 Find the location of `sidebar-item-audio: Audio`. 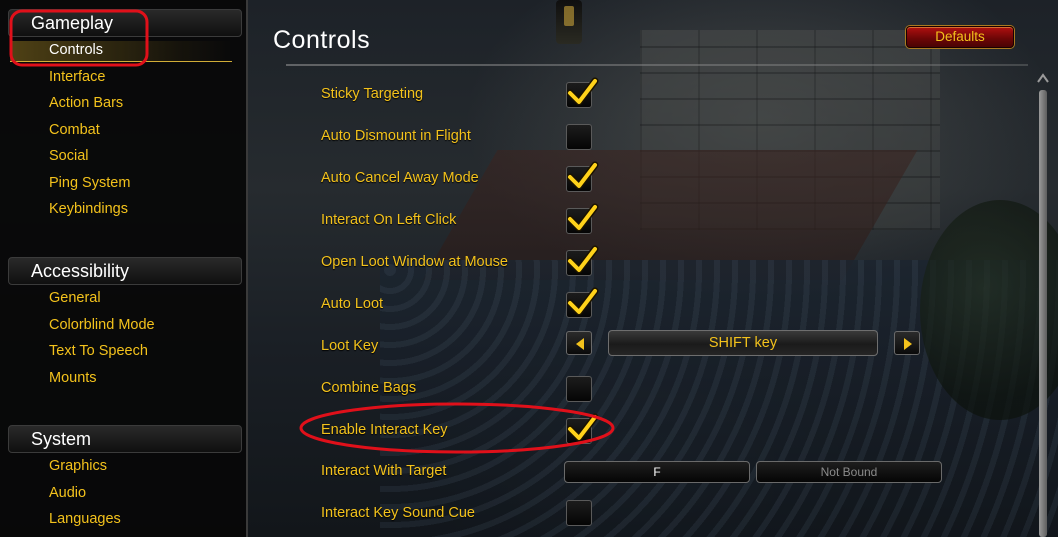

sidebar-item-audio: Audio is located at coordinates (125, 493).